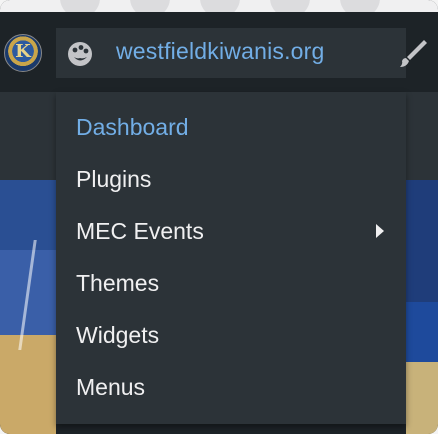 The image size is (438, 434). I want to click on site-name: westfieldkiwanis.org, so click(220, 51).